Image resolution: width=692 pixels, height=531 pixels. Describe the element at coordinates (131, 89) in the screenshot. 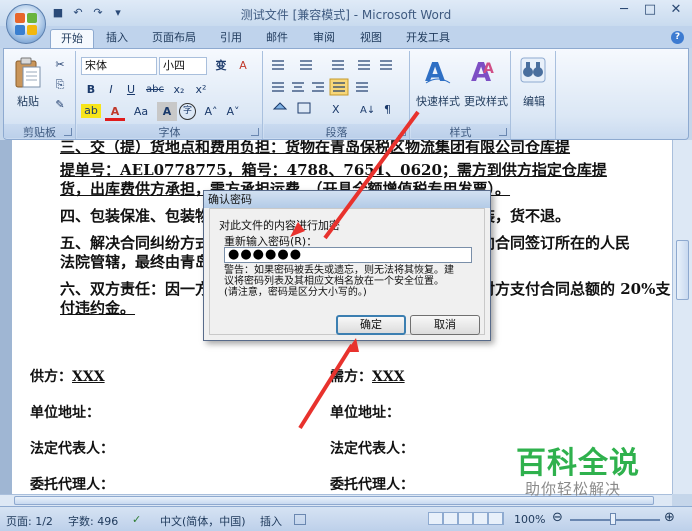

I see `underline-button: U` at that location.